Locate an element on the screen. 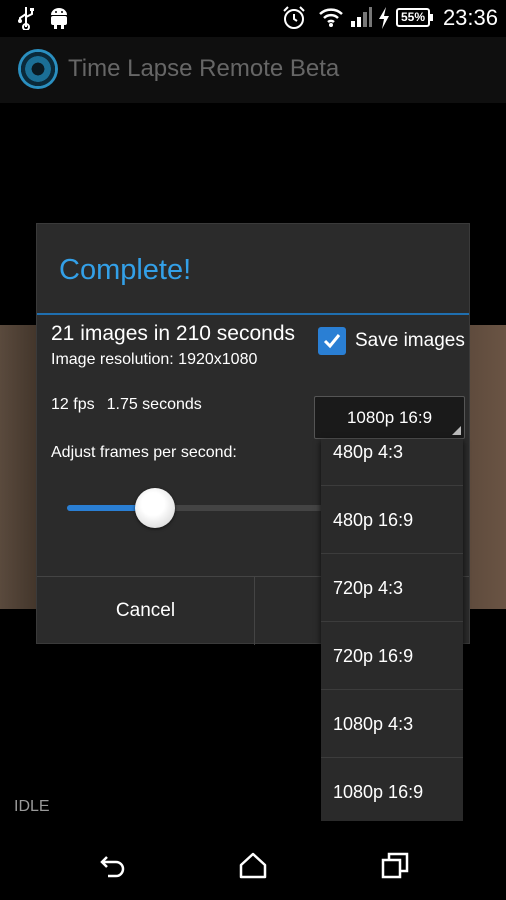 Image resolution: width=506 pixels, height=900 pixels. duration-value: 1.75 seconds is located at coordinates (154, 404).